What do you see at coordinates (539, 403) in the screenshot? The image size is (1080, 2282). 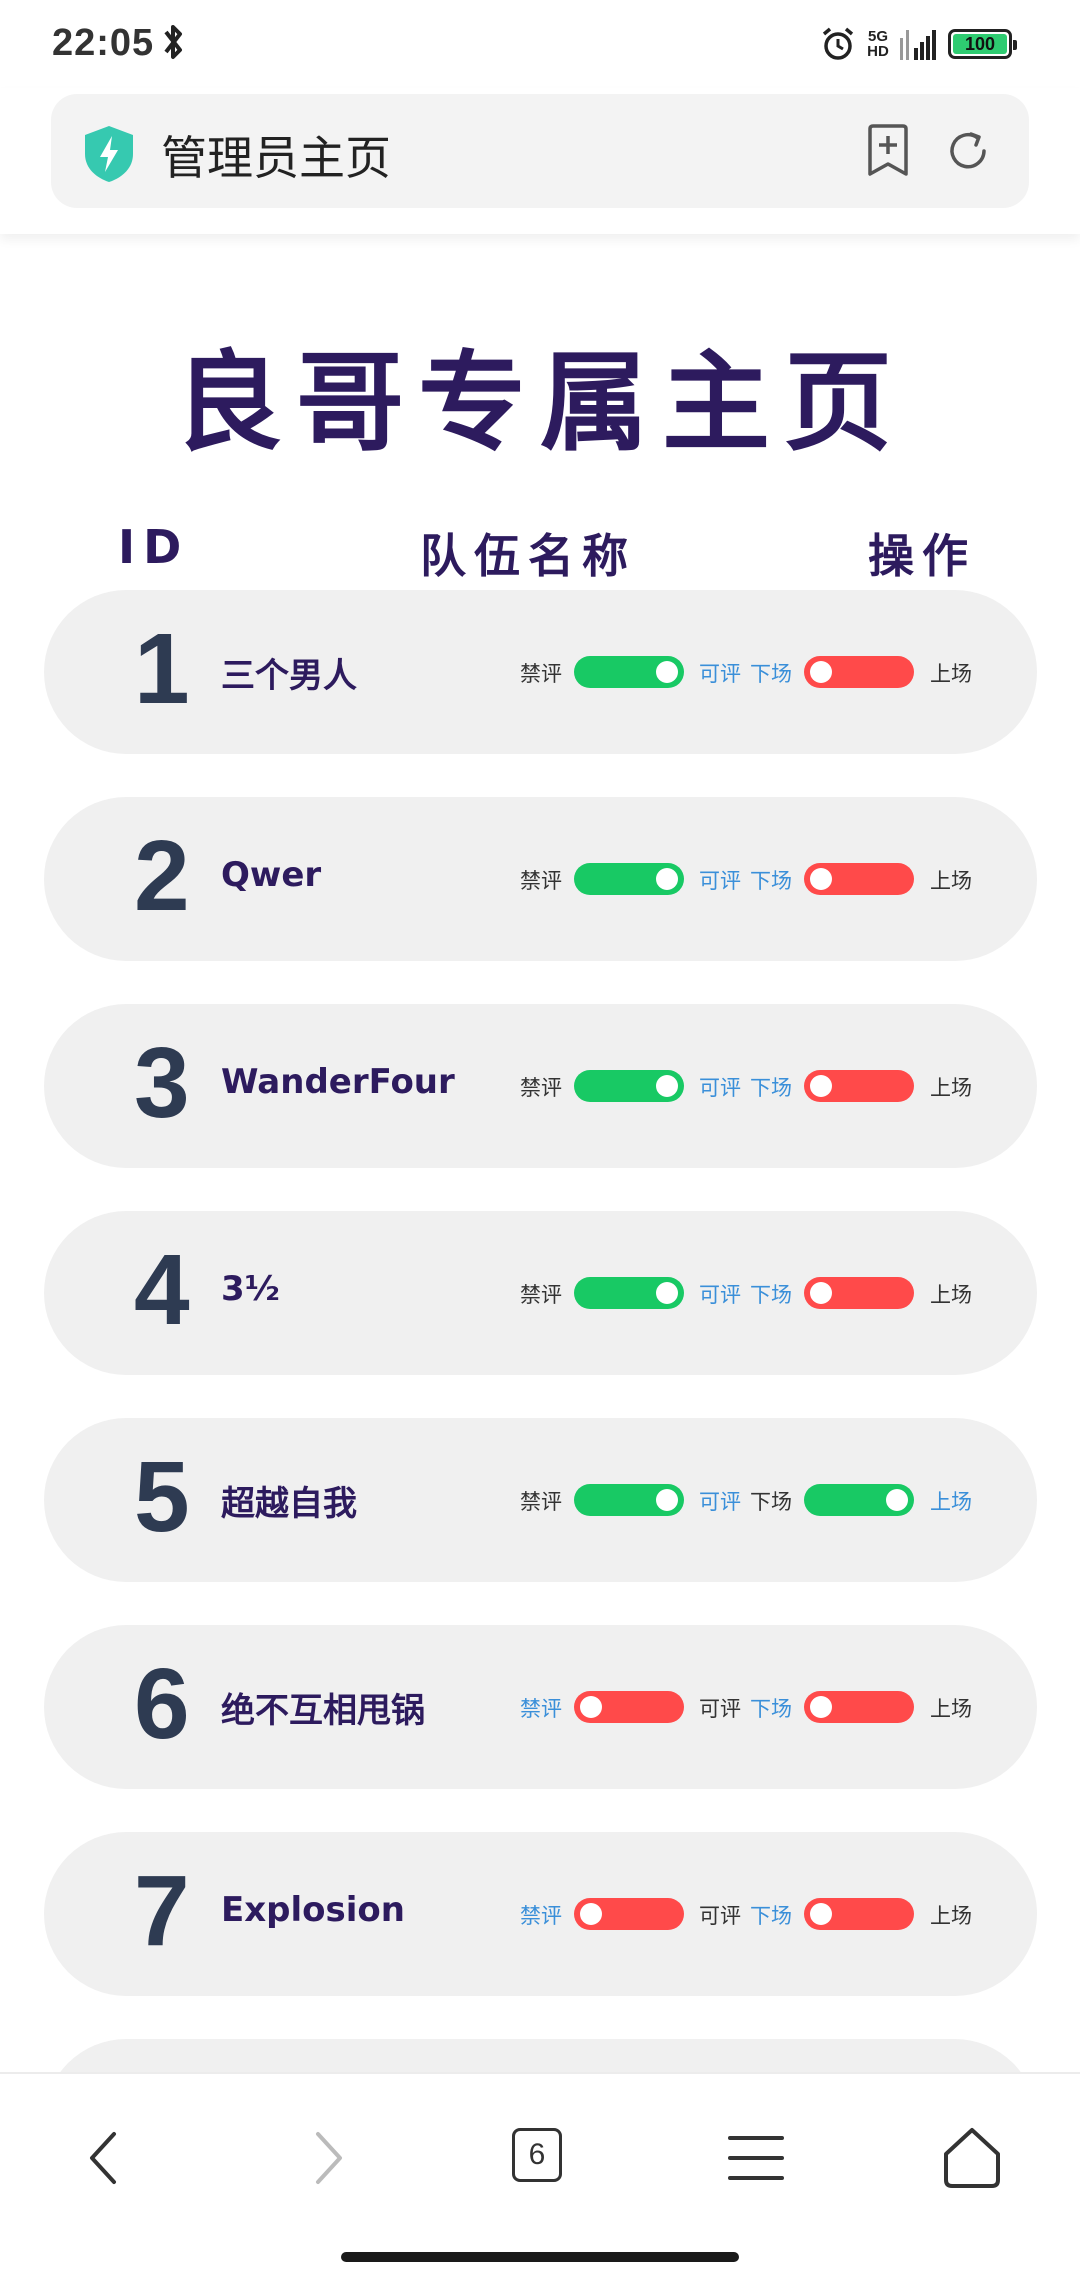 I see `page-heading: 良哥专属主页` at bounding box center [539, 403].